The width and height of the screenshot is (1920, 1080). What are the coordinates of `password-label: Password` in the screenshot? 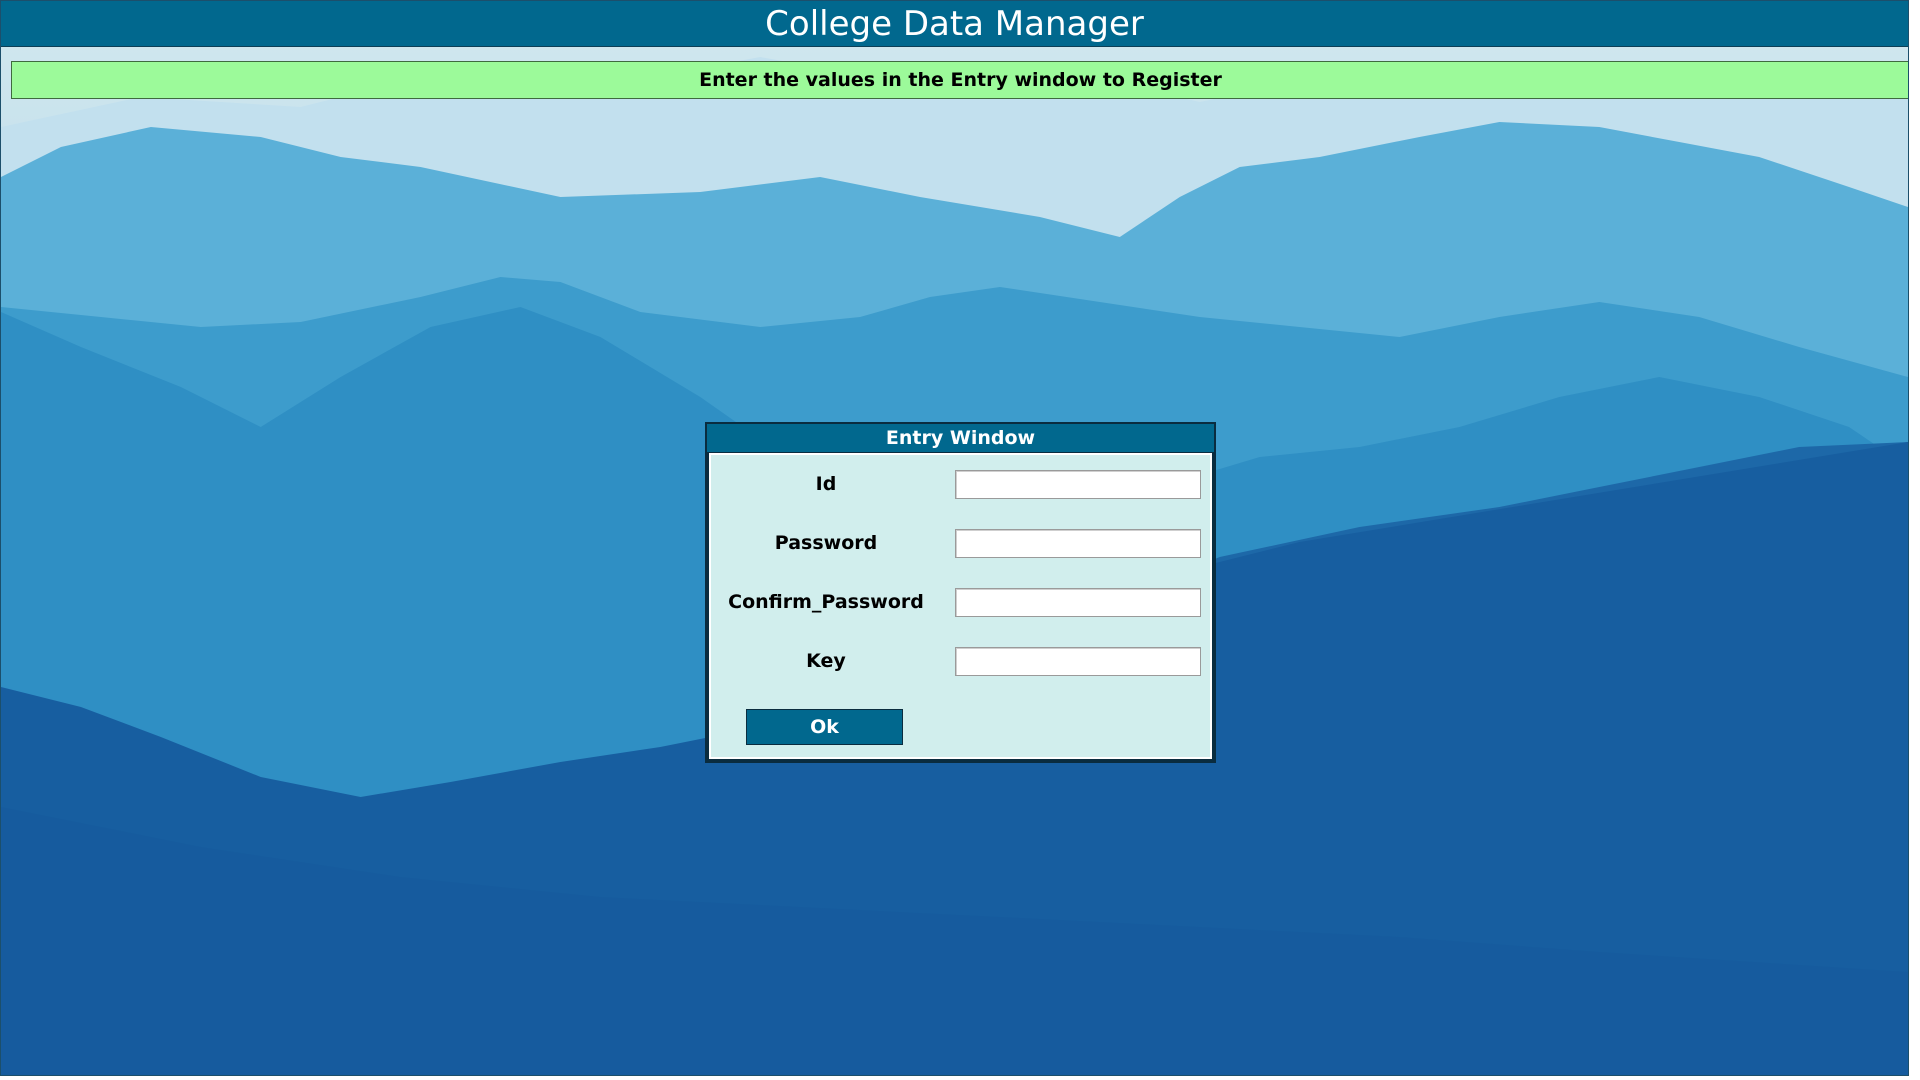 It's located at (826, 543).